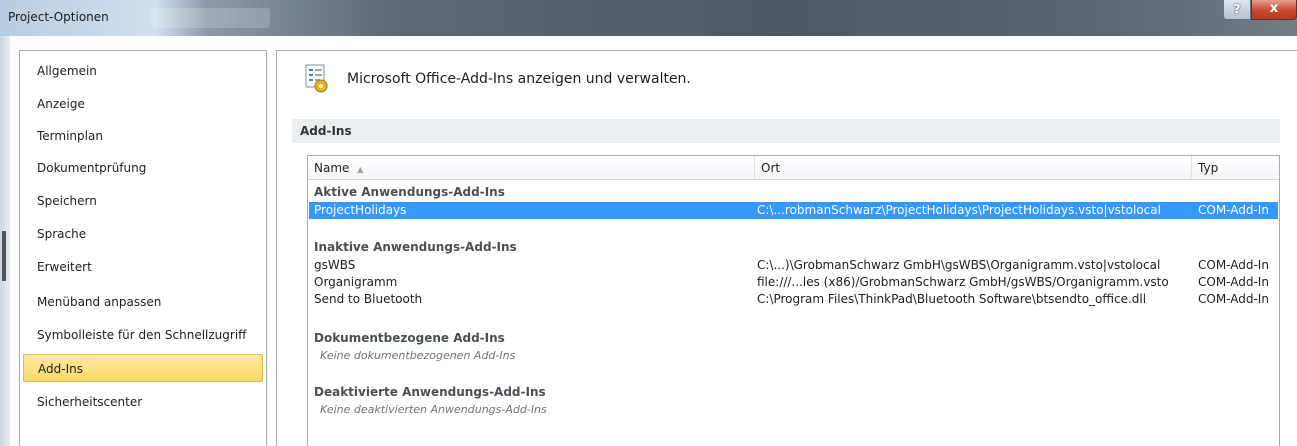 The image size is (1297, 446). I want to click on title-bar: Project-Optionen ? x, so click(648, 18).